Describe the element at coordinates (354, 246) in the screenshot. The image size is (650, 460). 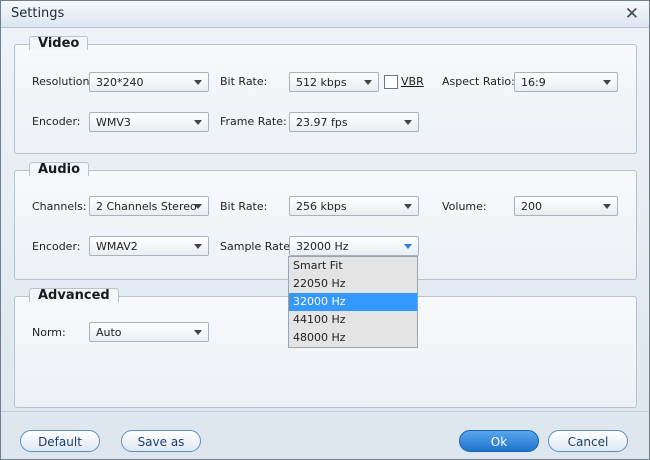
I see `sample-rate-select: 32000 Hz` at that location.